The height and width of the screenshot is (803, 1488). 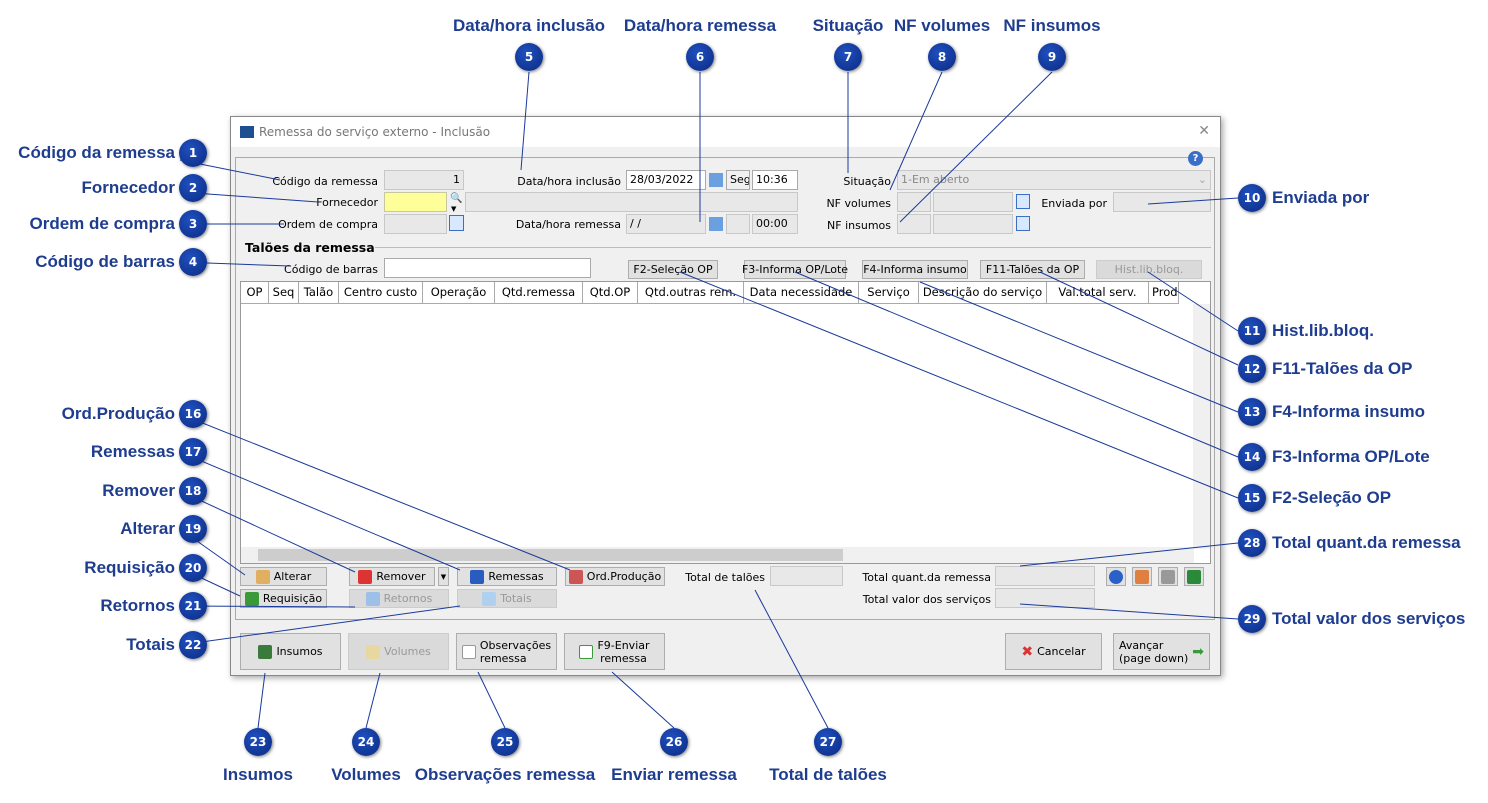 I want to click on data-remessa-label: Data/hora remessa, so click(x=568, y=224).